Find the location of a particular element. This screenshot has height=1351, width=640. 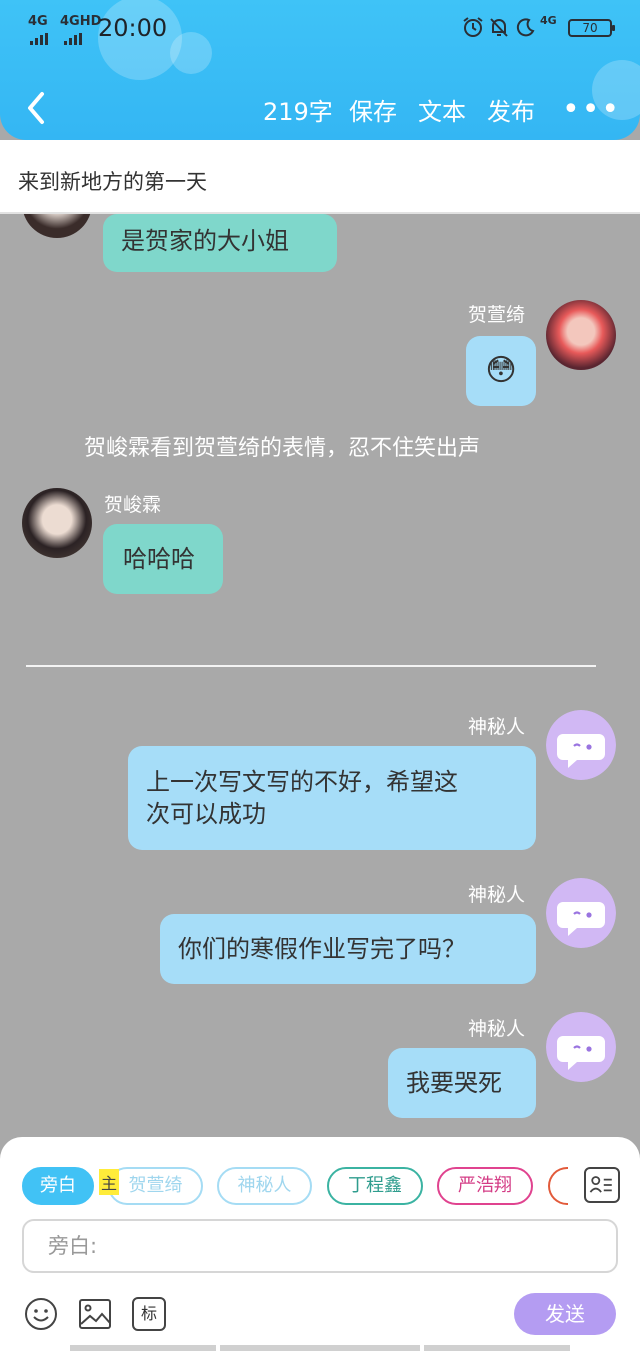

flushed-emoji-icon: 😳 is located at coordinates (501, 370).